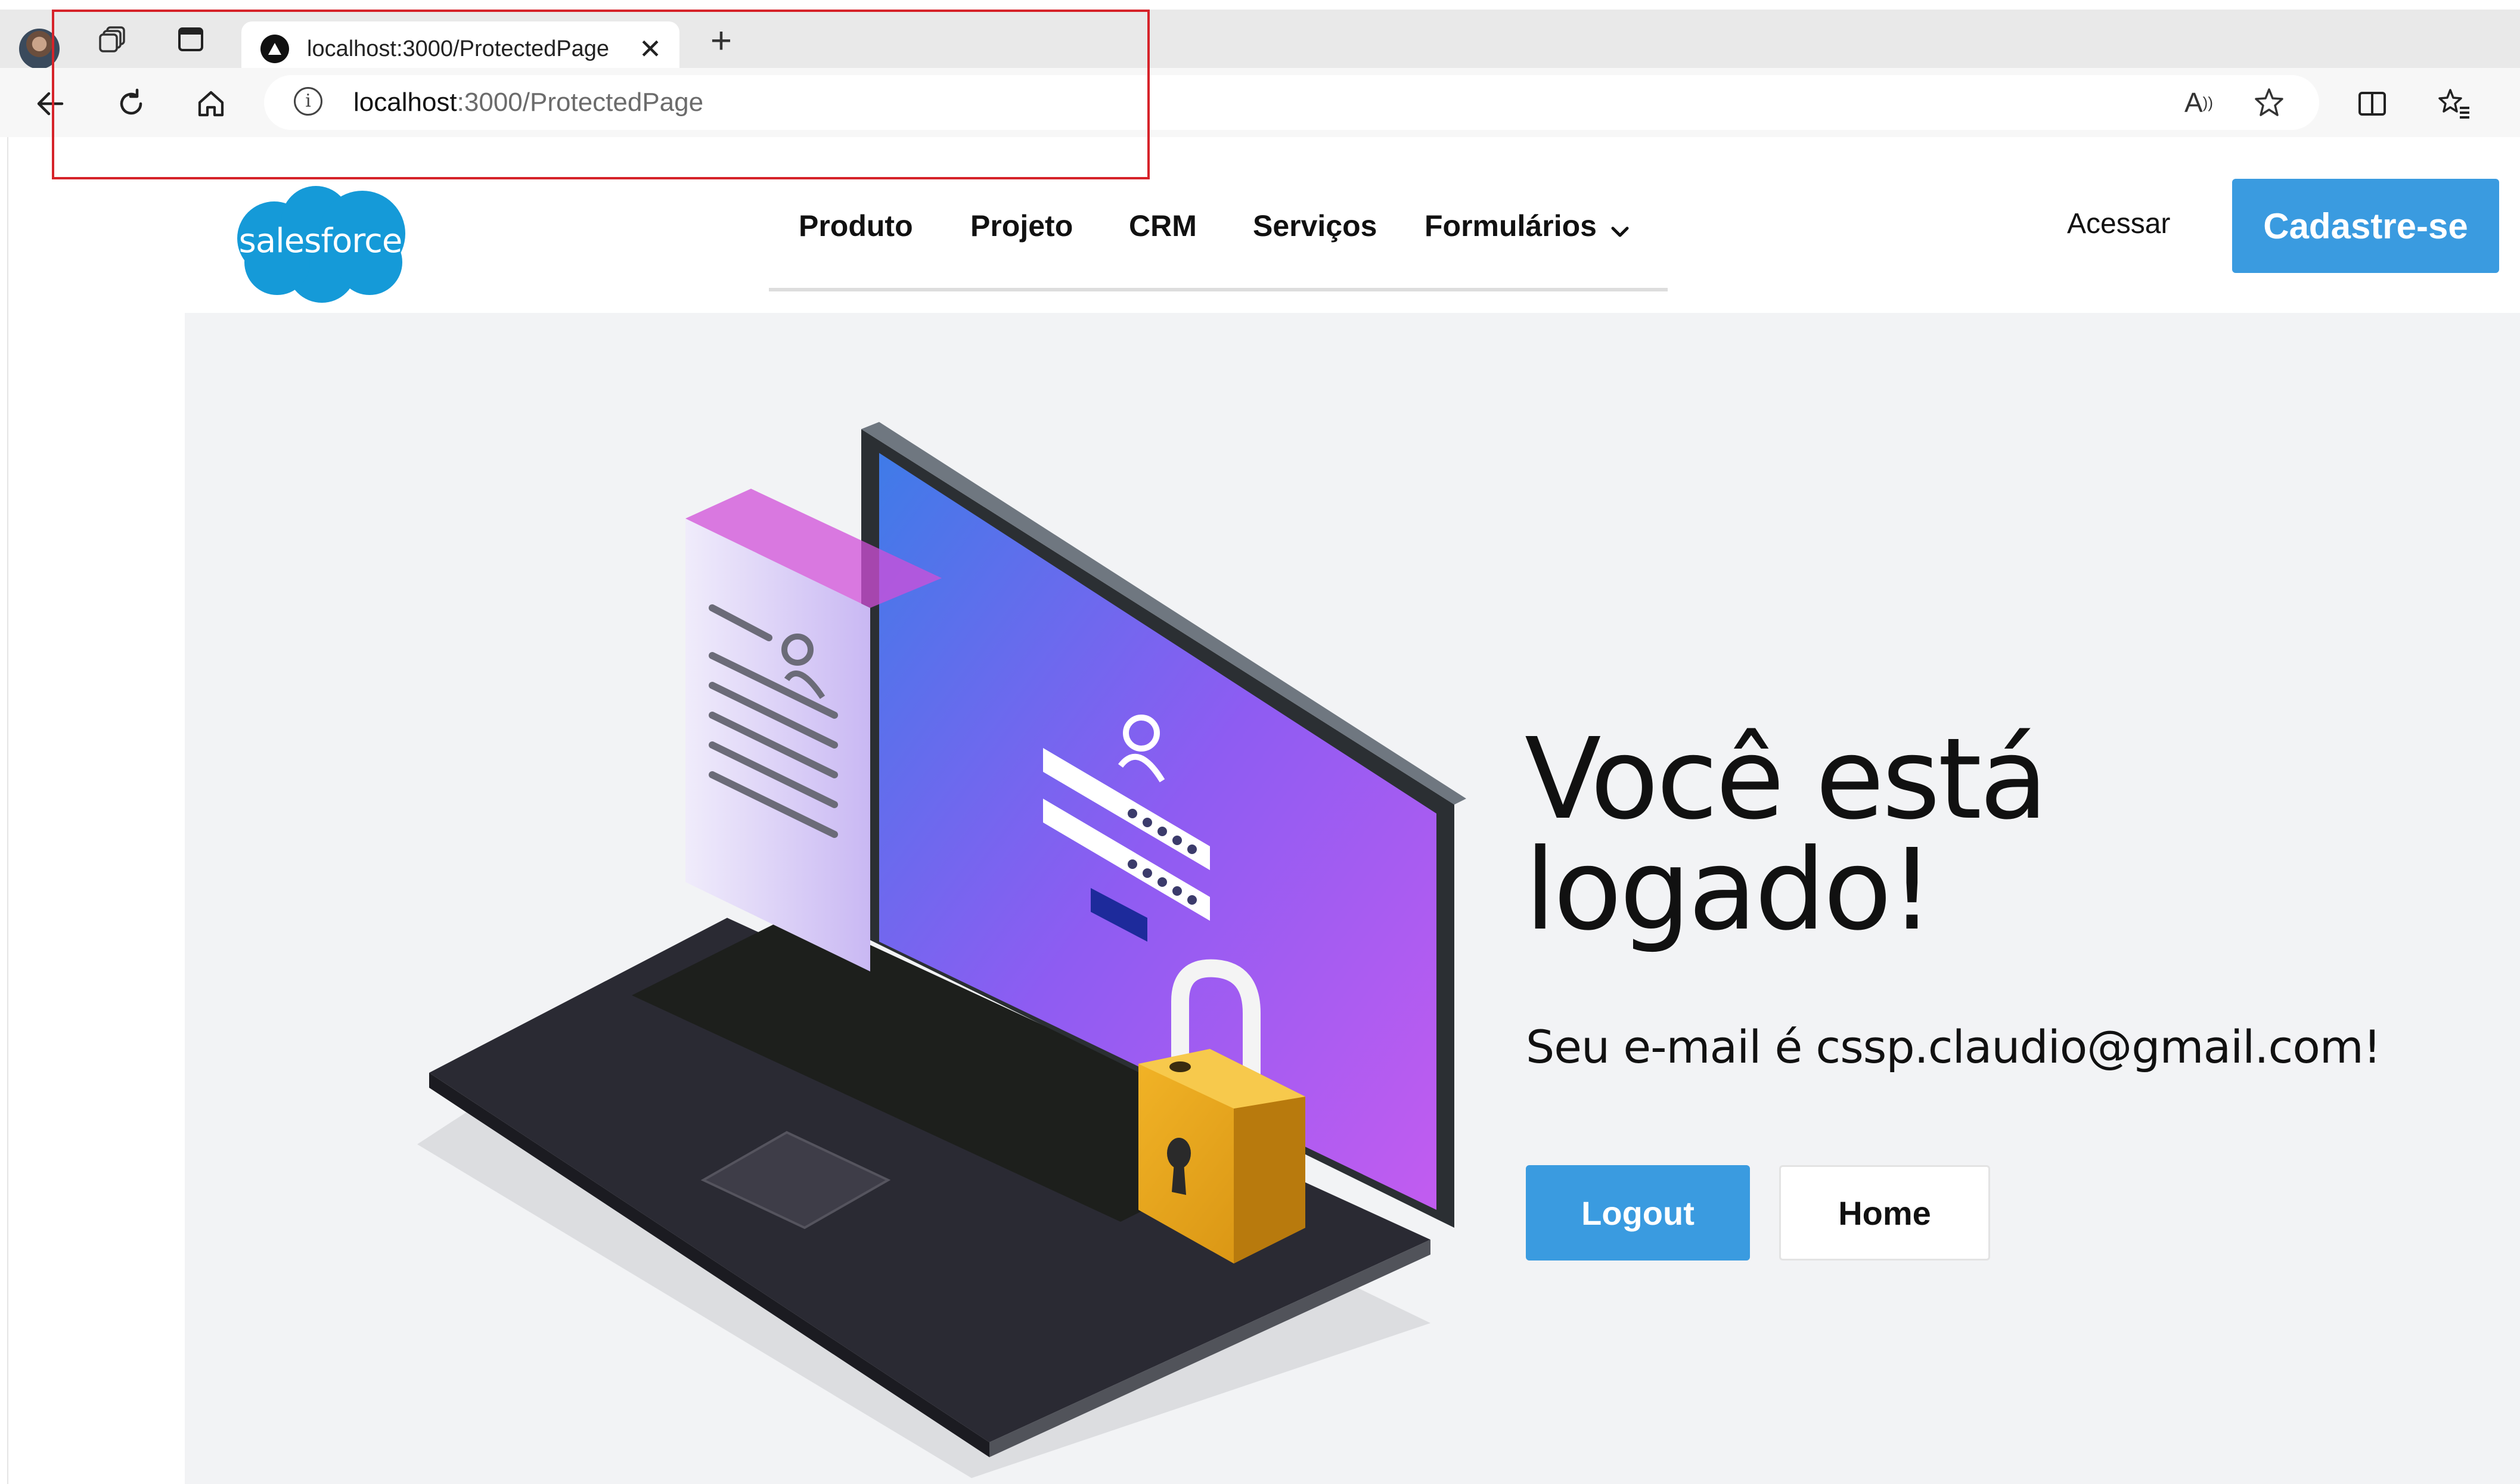 The width and height of the screenshot is (2520, 1484). Describe the element at coordinates (459, 49) in the screenshot. I see `tab-title: localhost:3000/ProtectedPage` at that location.